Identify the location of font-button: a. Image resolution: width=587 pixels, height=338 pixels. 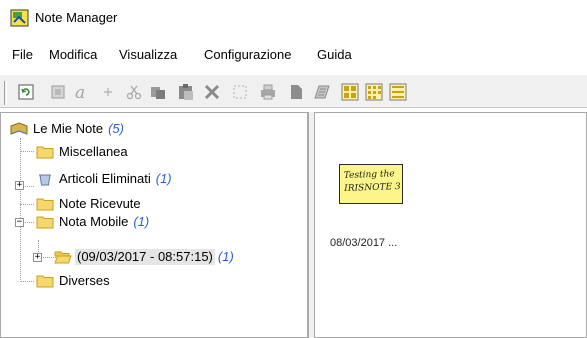
(83, 92).